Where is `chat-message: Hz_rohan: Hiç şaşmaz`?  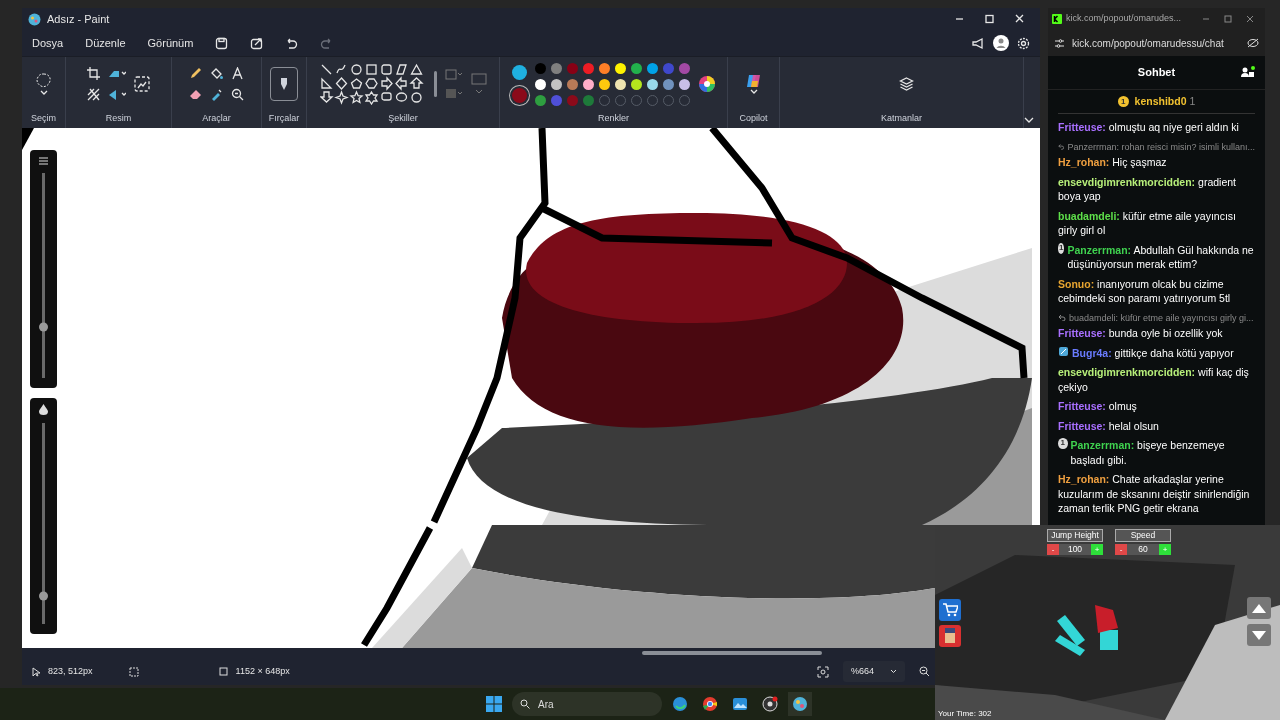 chat-message: Hz_rohan: Hiç şaşmaz is located at coordinates (1112, 162).